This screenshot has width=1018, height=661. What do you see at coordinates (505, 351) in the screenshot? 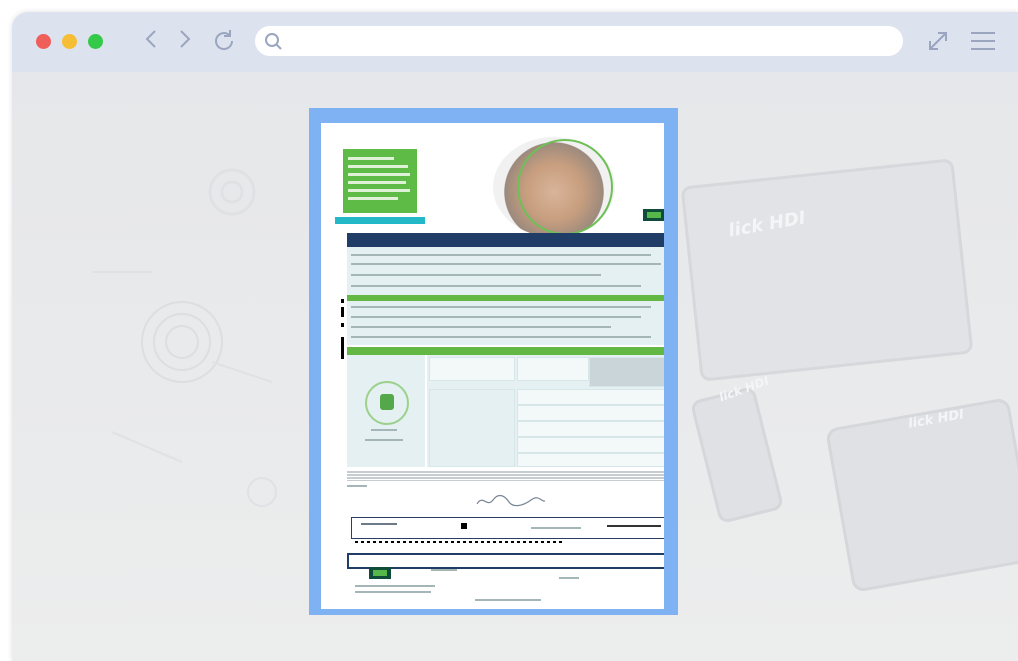
I see `section-header` at bounding box center [505, 351].